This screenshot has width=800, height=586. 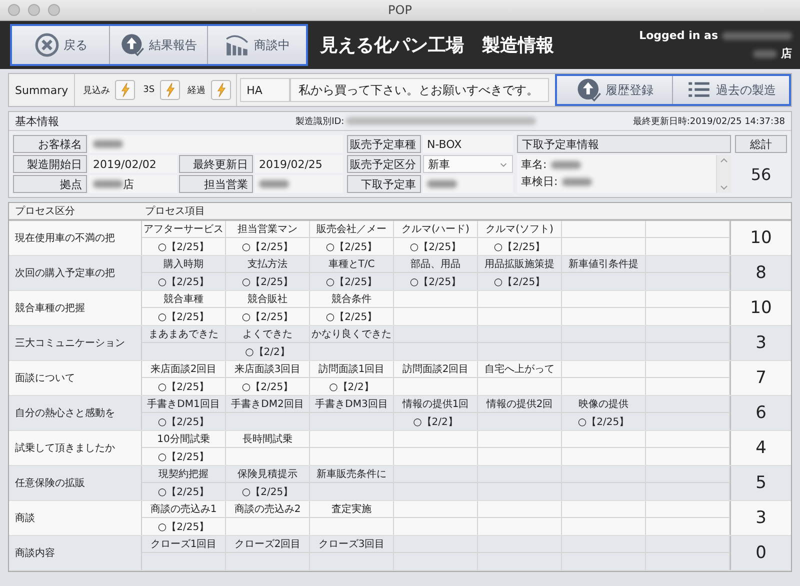 I want to click on updated-time: 最終更新日時:2019/02/25 14:37:38, so click(x=708, y=122).